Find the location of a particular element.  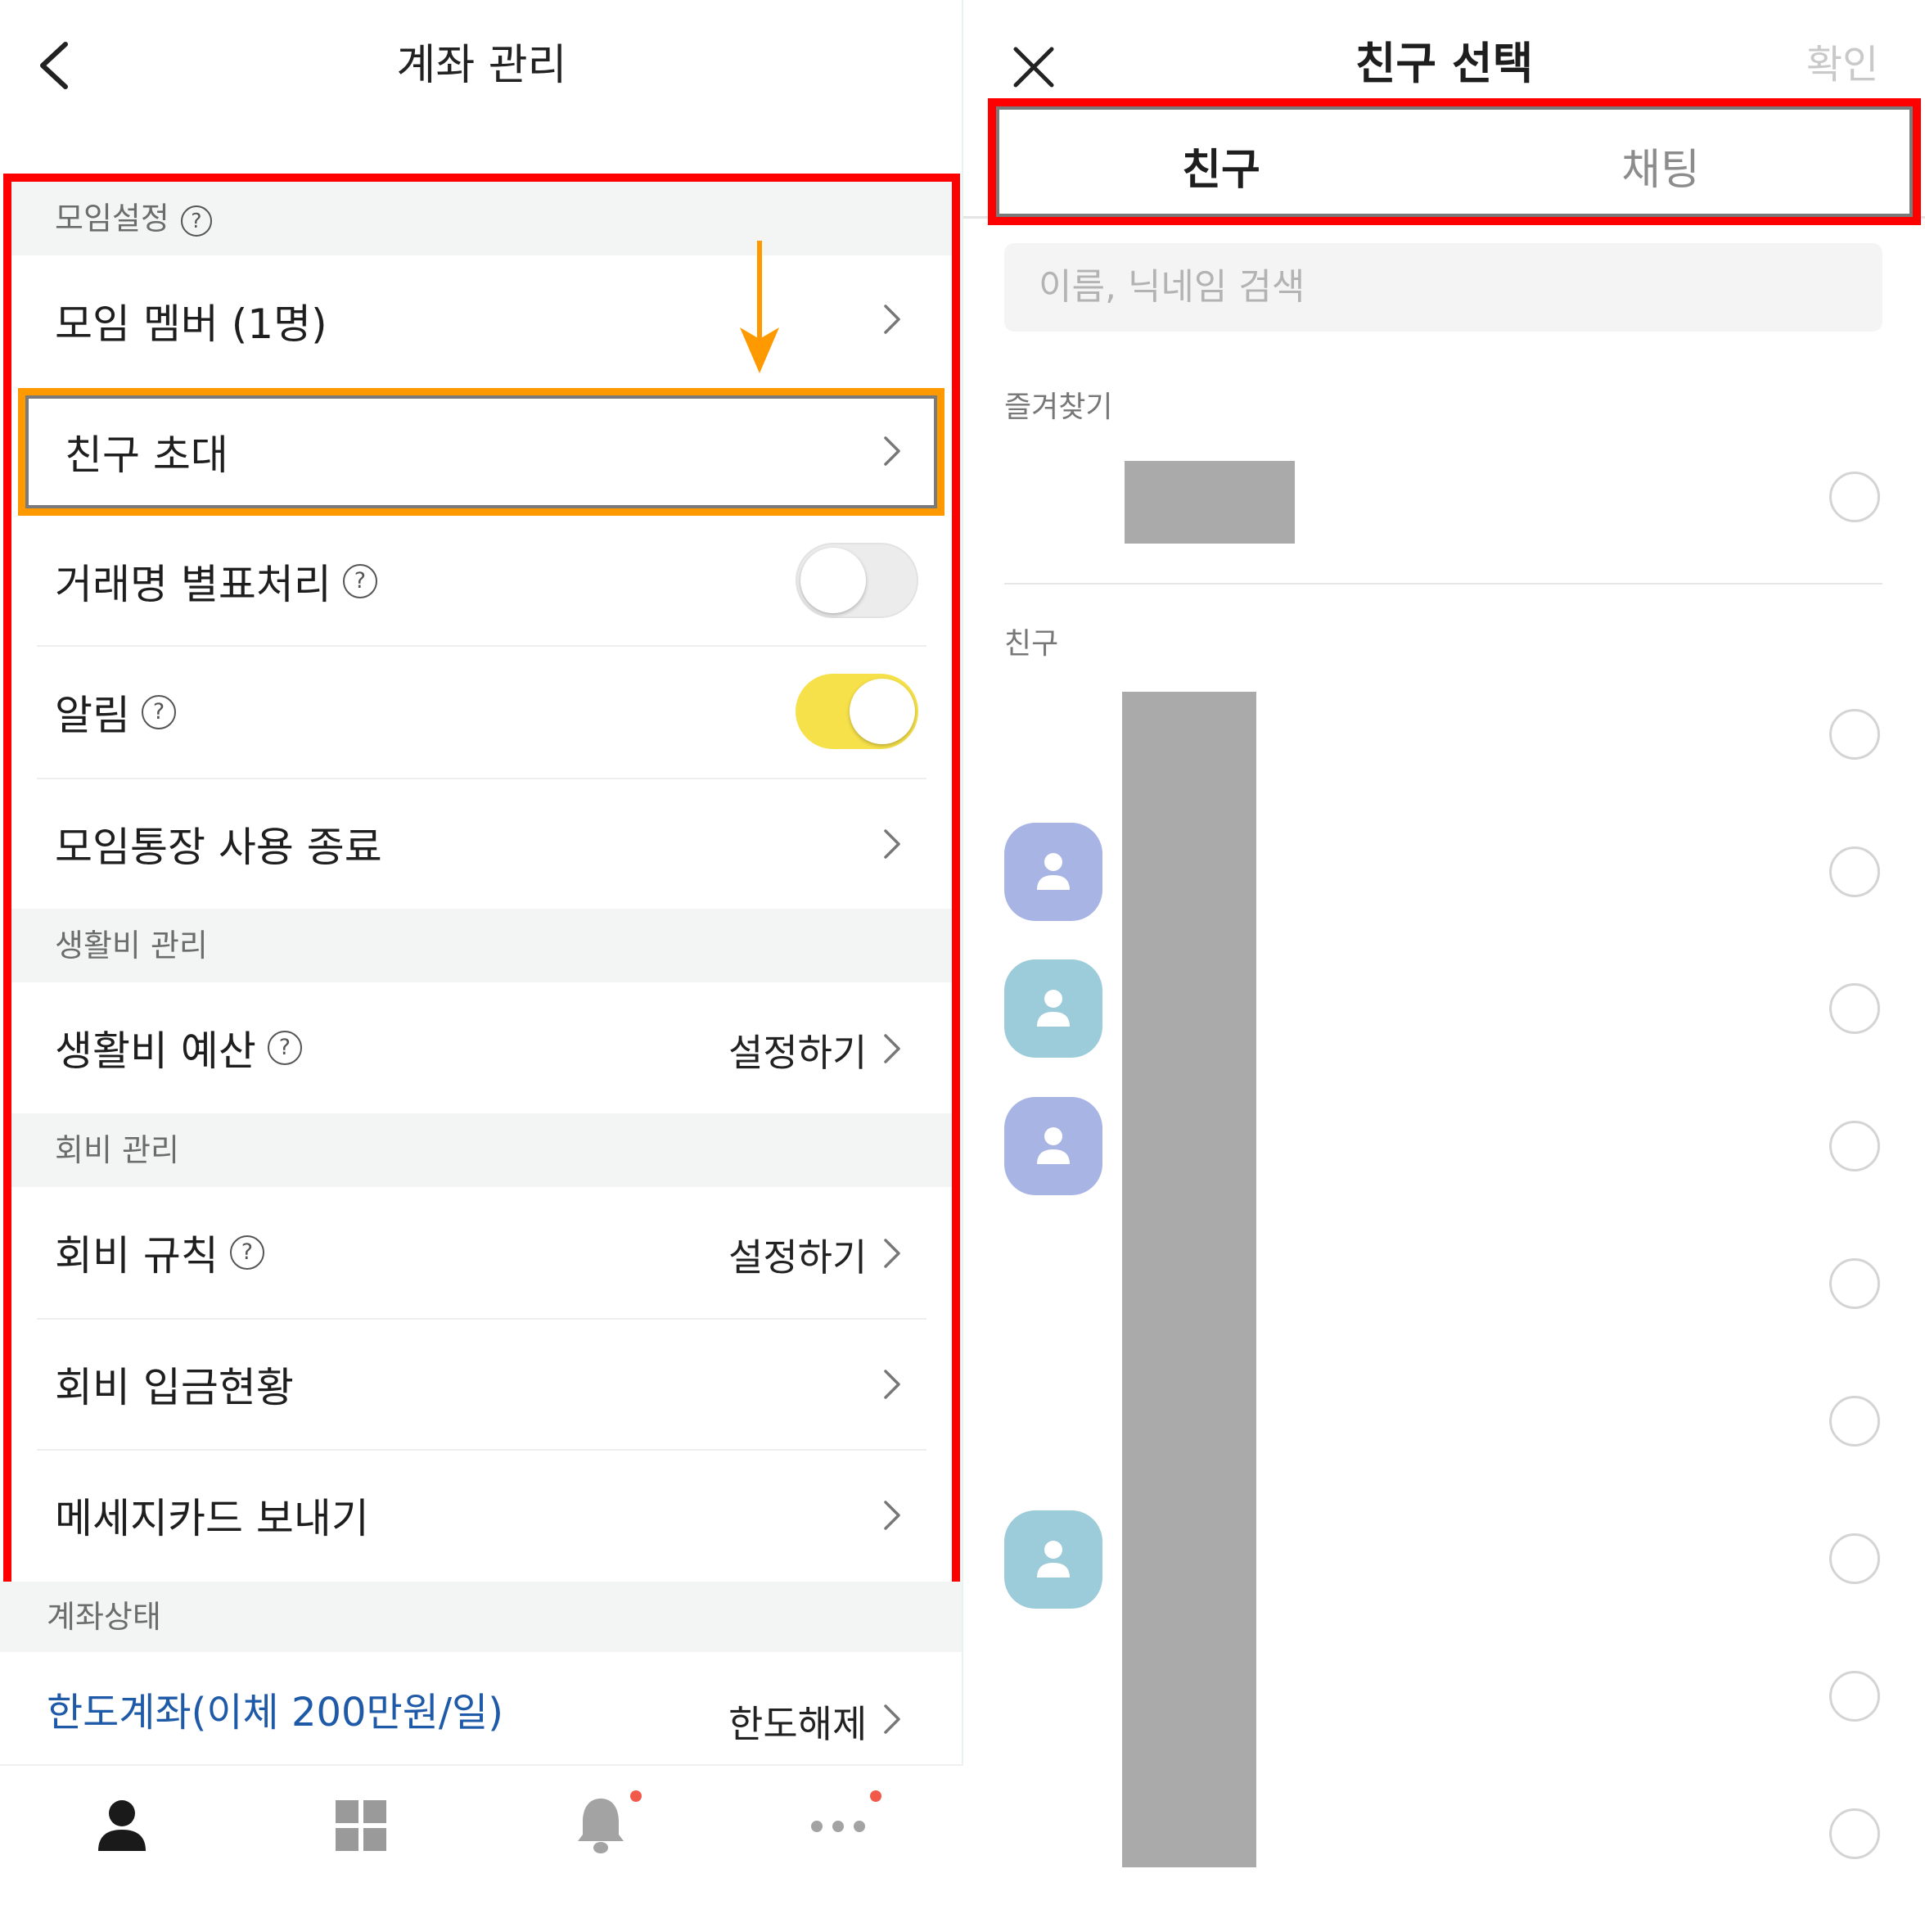

bottom-navigation is located at coordinates (482, 1848).